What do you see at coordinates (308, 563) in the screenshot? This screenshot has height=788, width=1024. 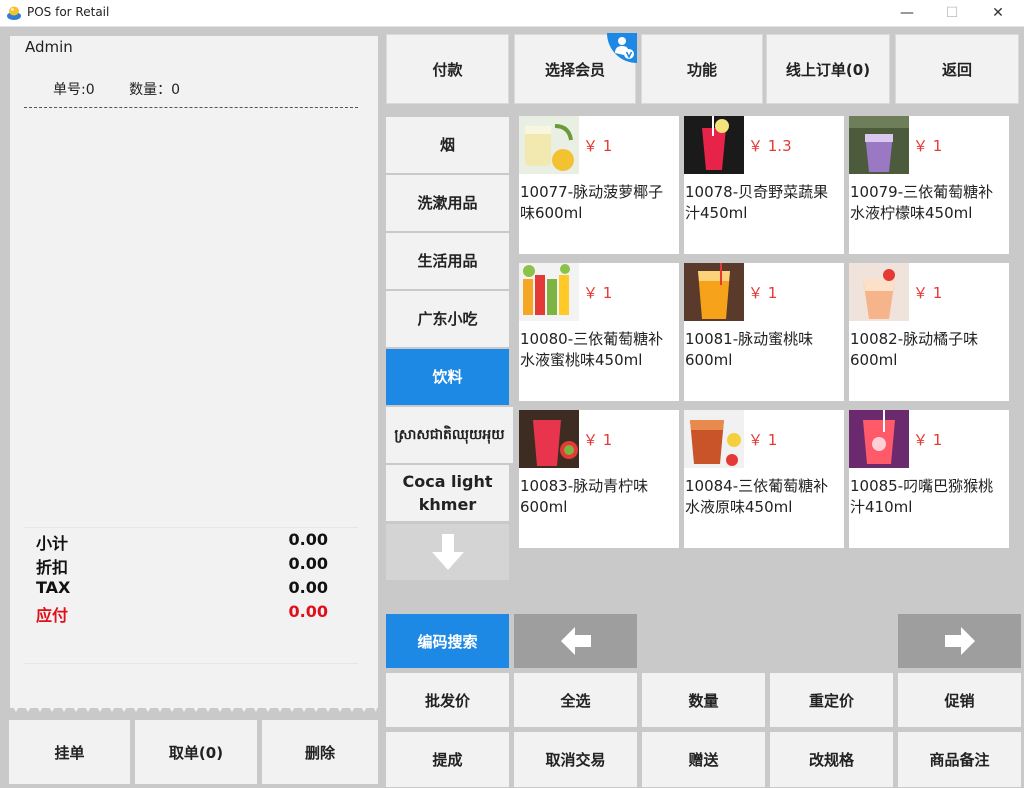 I see `discount-value: 0.00` at bounding box center [308, 563].